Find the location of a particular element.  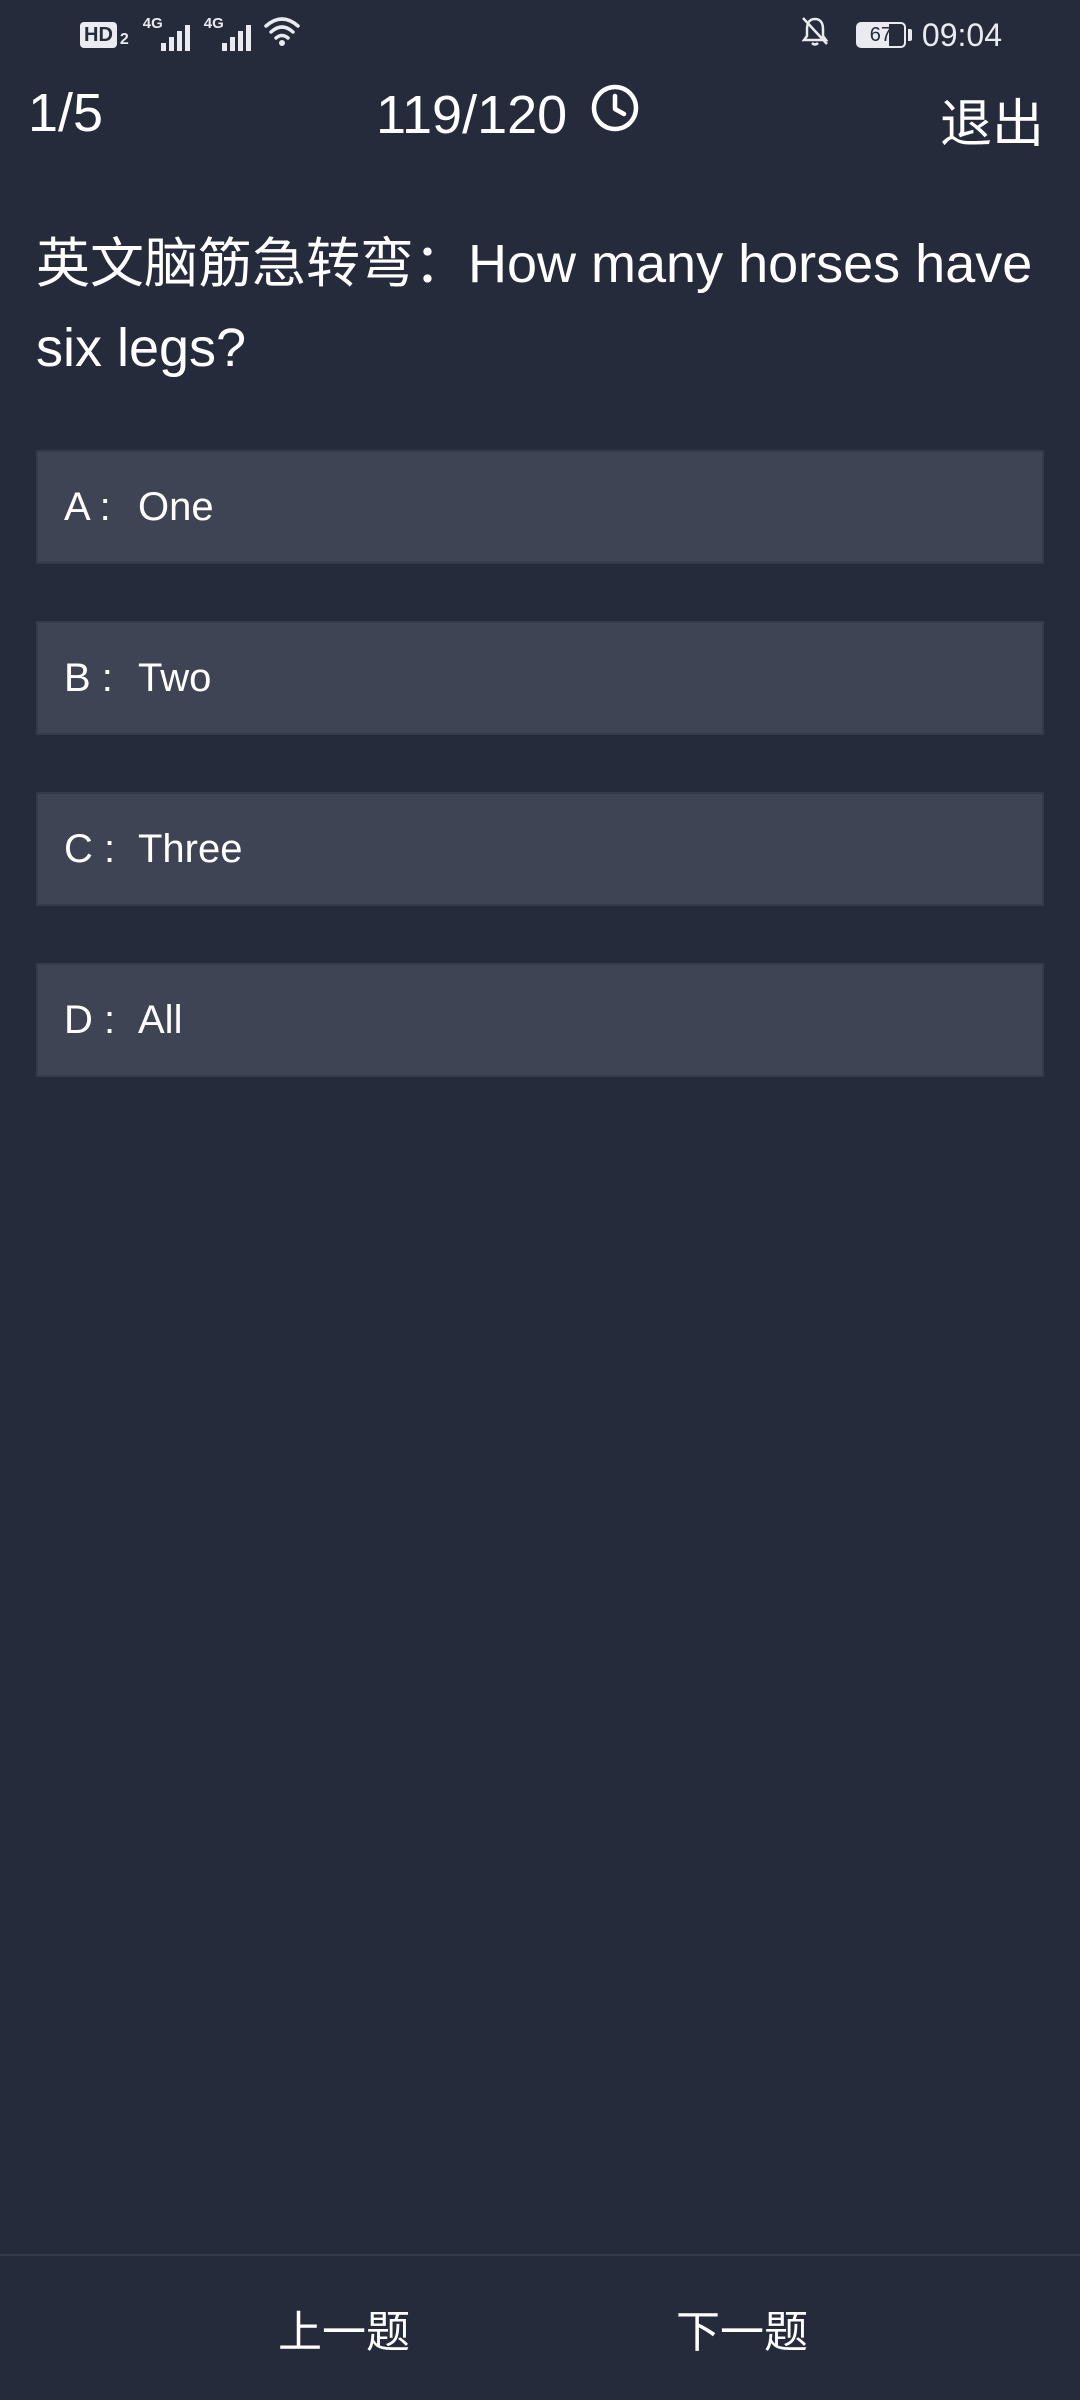

clock-icon is located at coordinates (604, 114).